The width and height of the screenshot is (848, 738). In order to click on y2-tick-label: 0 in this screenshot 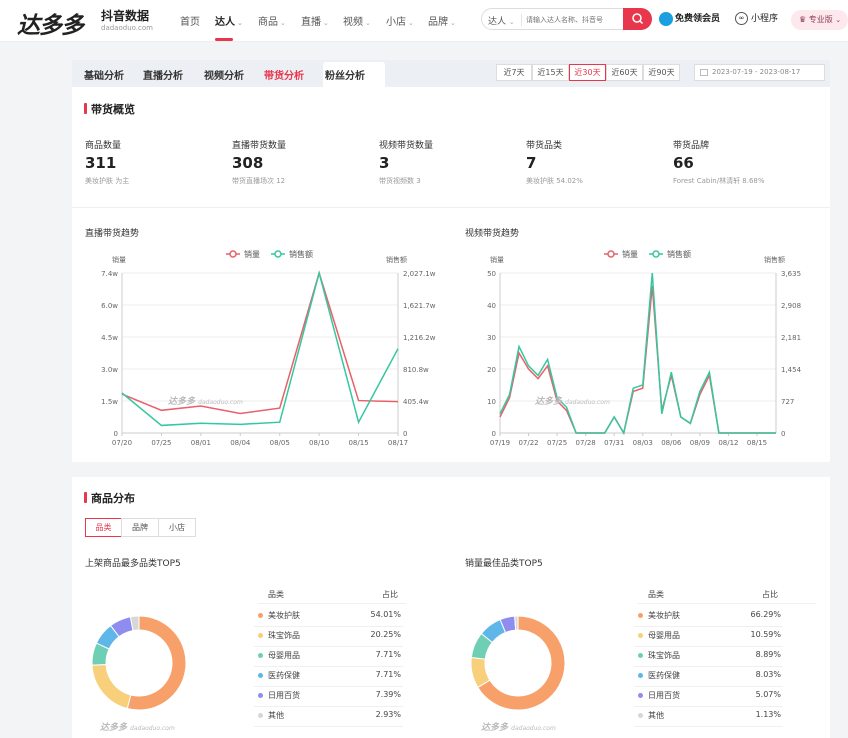, I will do `click(783, 434)`.